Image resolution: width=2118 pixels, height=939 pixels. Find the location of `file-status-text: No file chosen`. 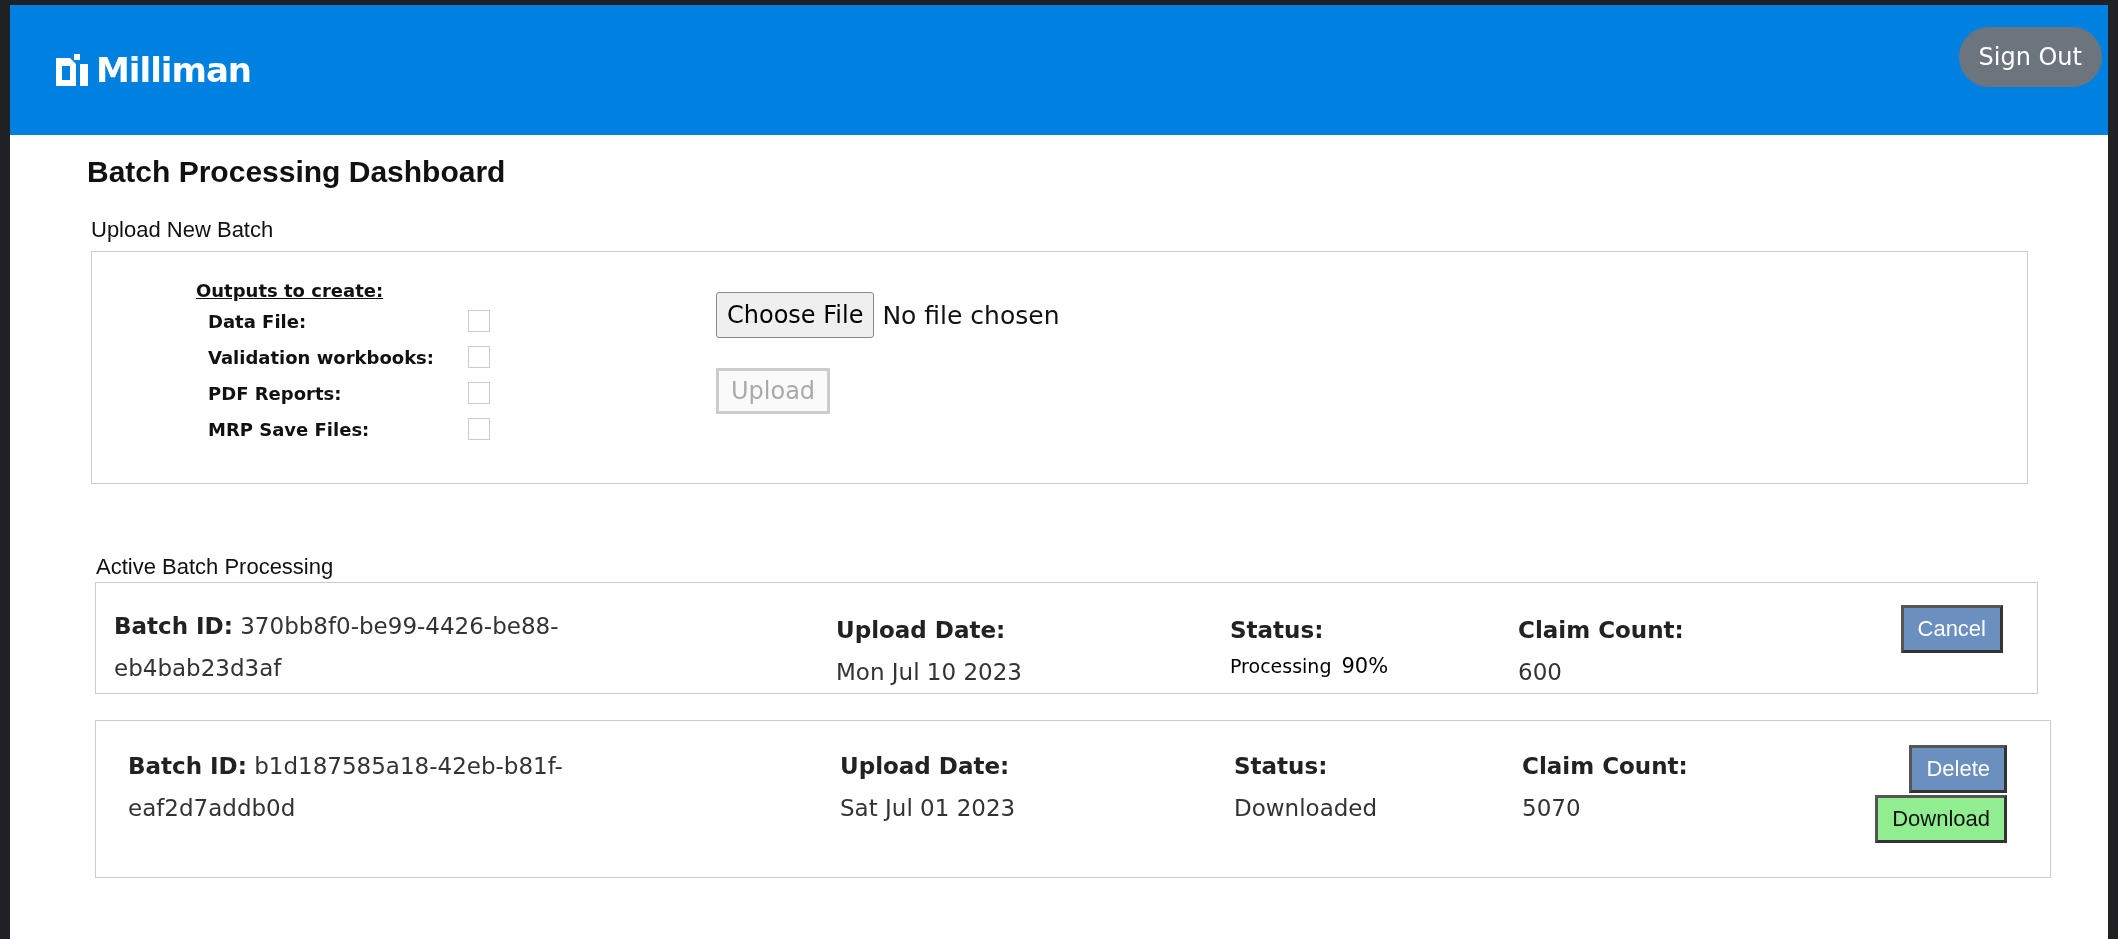

file-status-text: No file chosen is located at coordinates (971, 315).